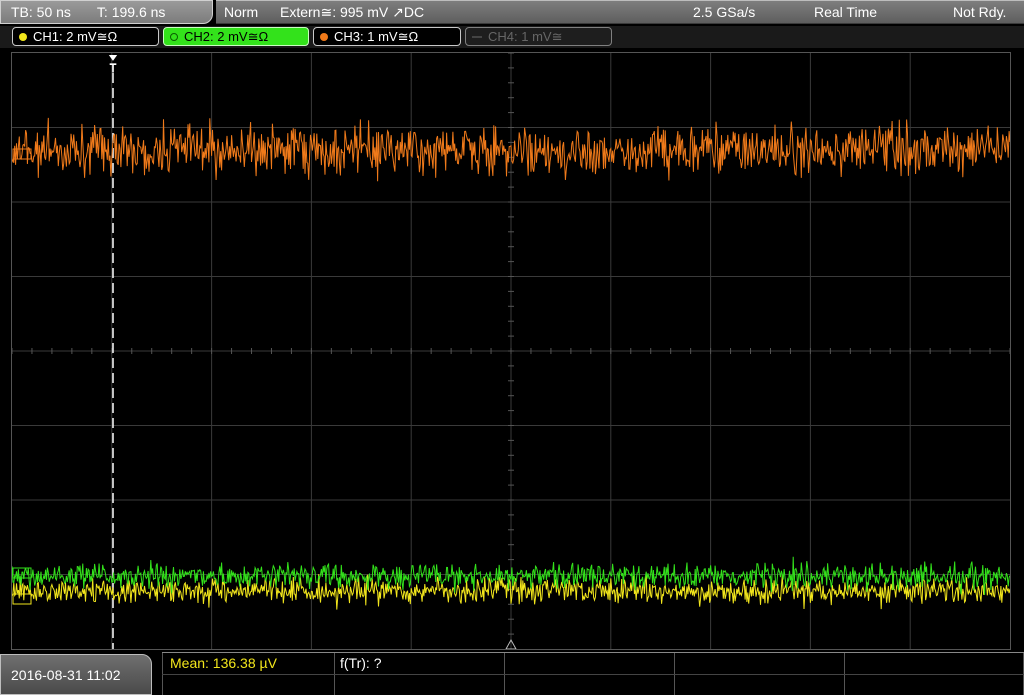 The height and width of the screenshot is (695, 1024). Describe the element at coordinates (223, 663) in the screenshot. I see `mean-measurement: Mean: 136.38 µV` at that location.